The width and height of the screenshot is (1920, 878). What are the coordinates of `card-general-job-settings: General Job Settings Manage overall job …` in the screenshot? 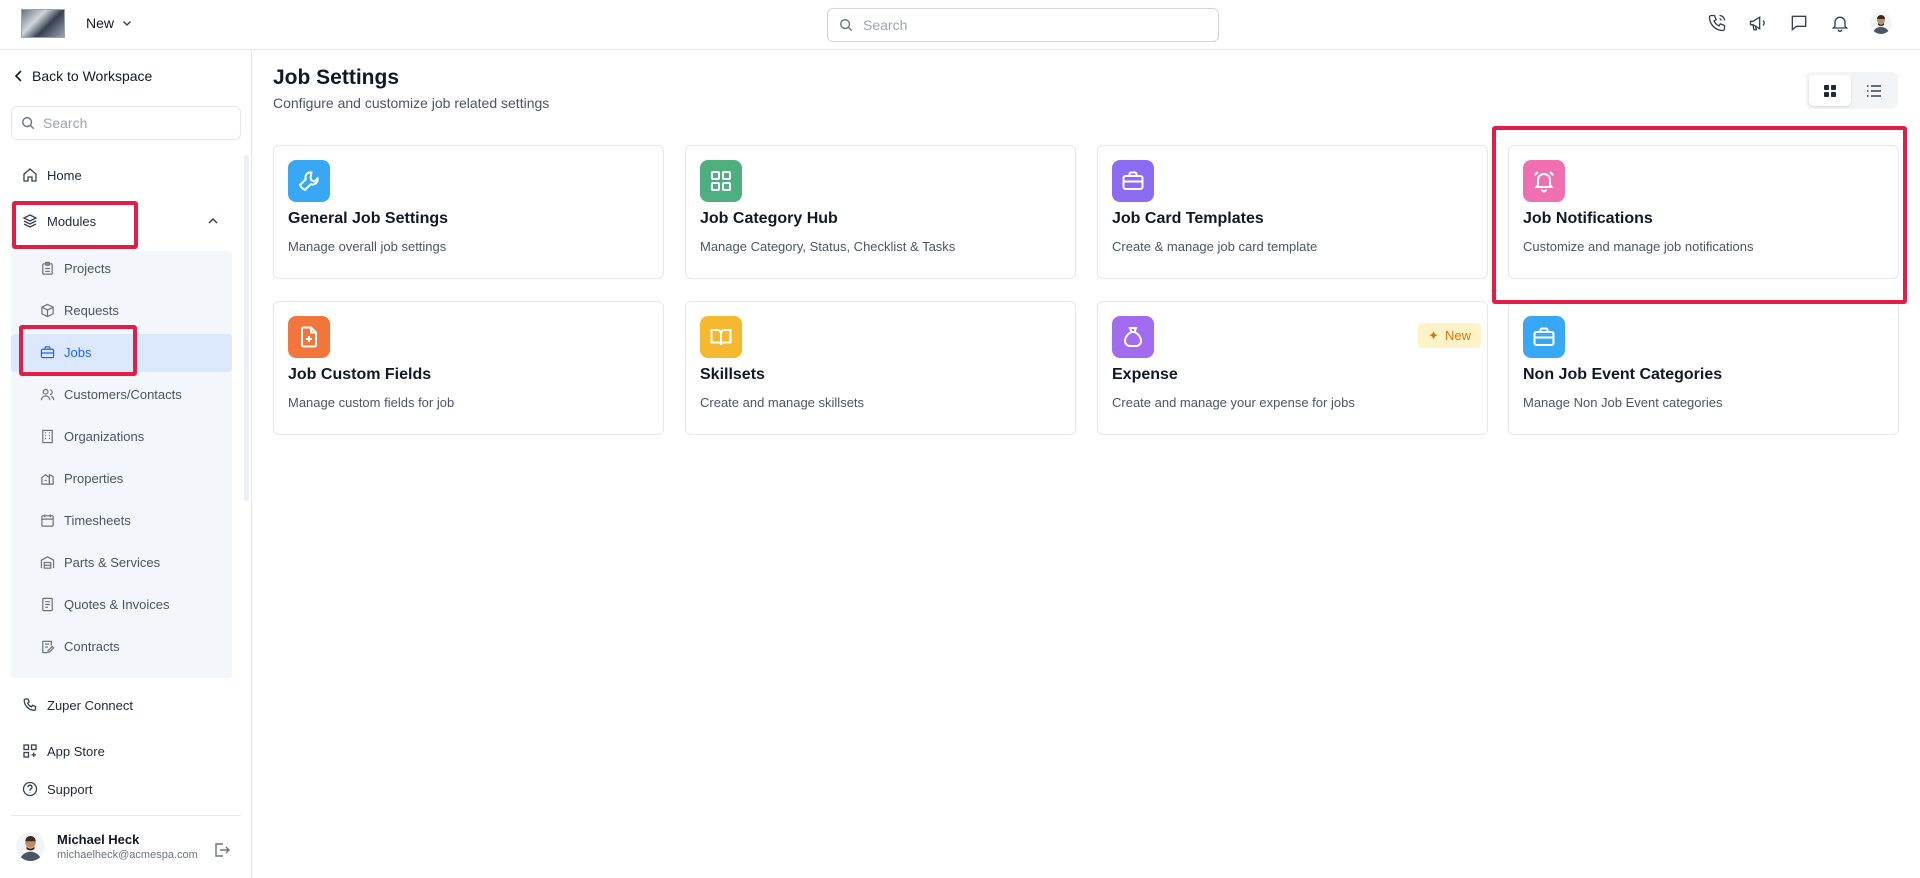 It's located at (468, 212).